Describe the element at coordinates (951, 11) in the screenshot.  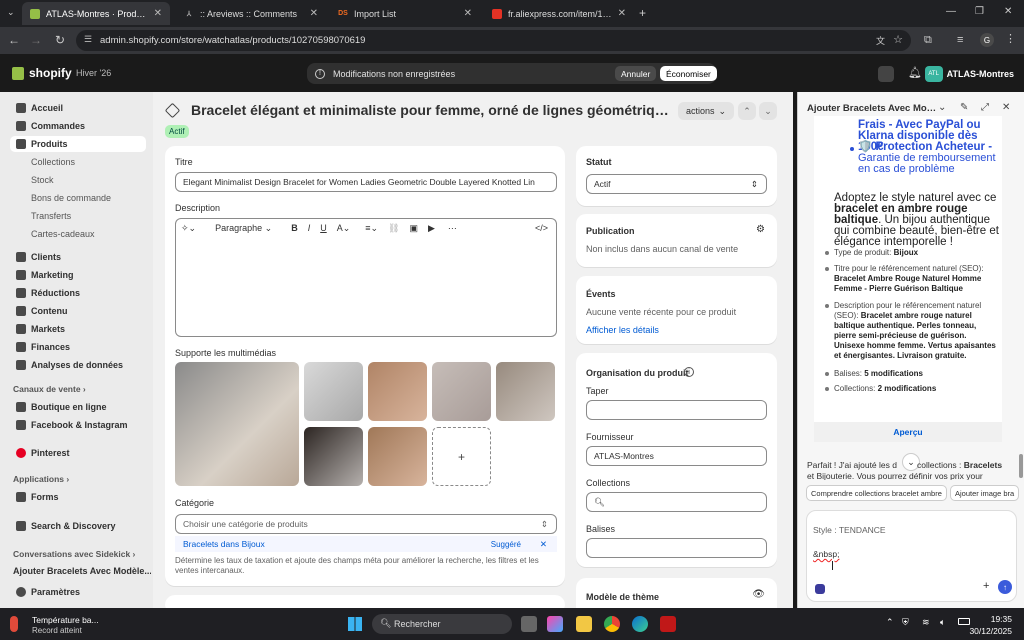
I see `minimize-icon: —` at that location.